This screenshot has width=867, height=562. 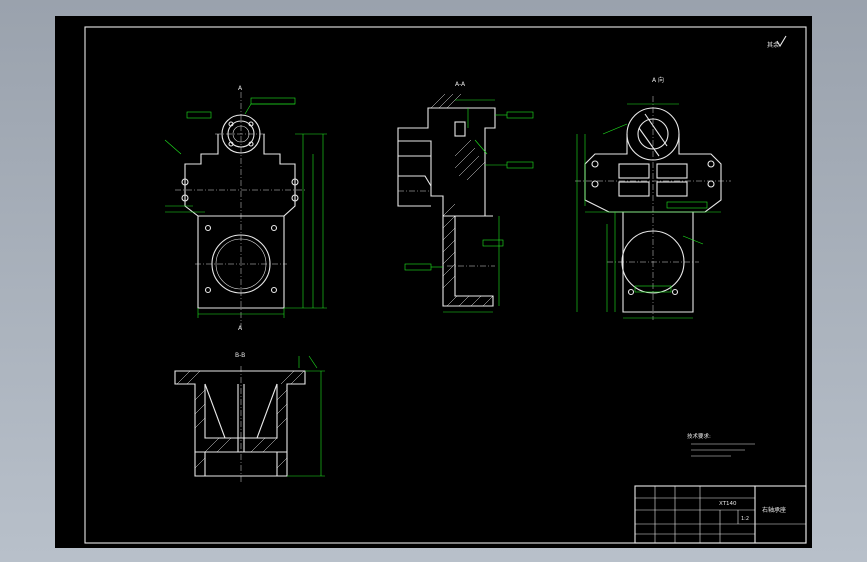 What do you see at coordinates (699, 436) in the screenshot?
I see `tech-req-heading: 技术要求:` at bounding box center [699, 436].